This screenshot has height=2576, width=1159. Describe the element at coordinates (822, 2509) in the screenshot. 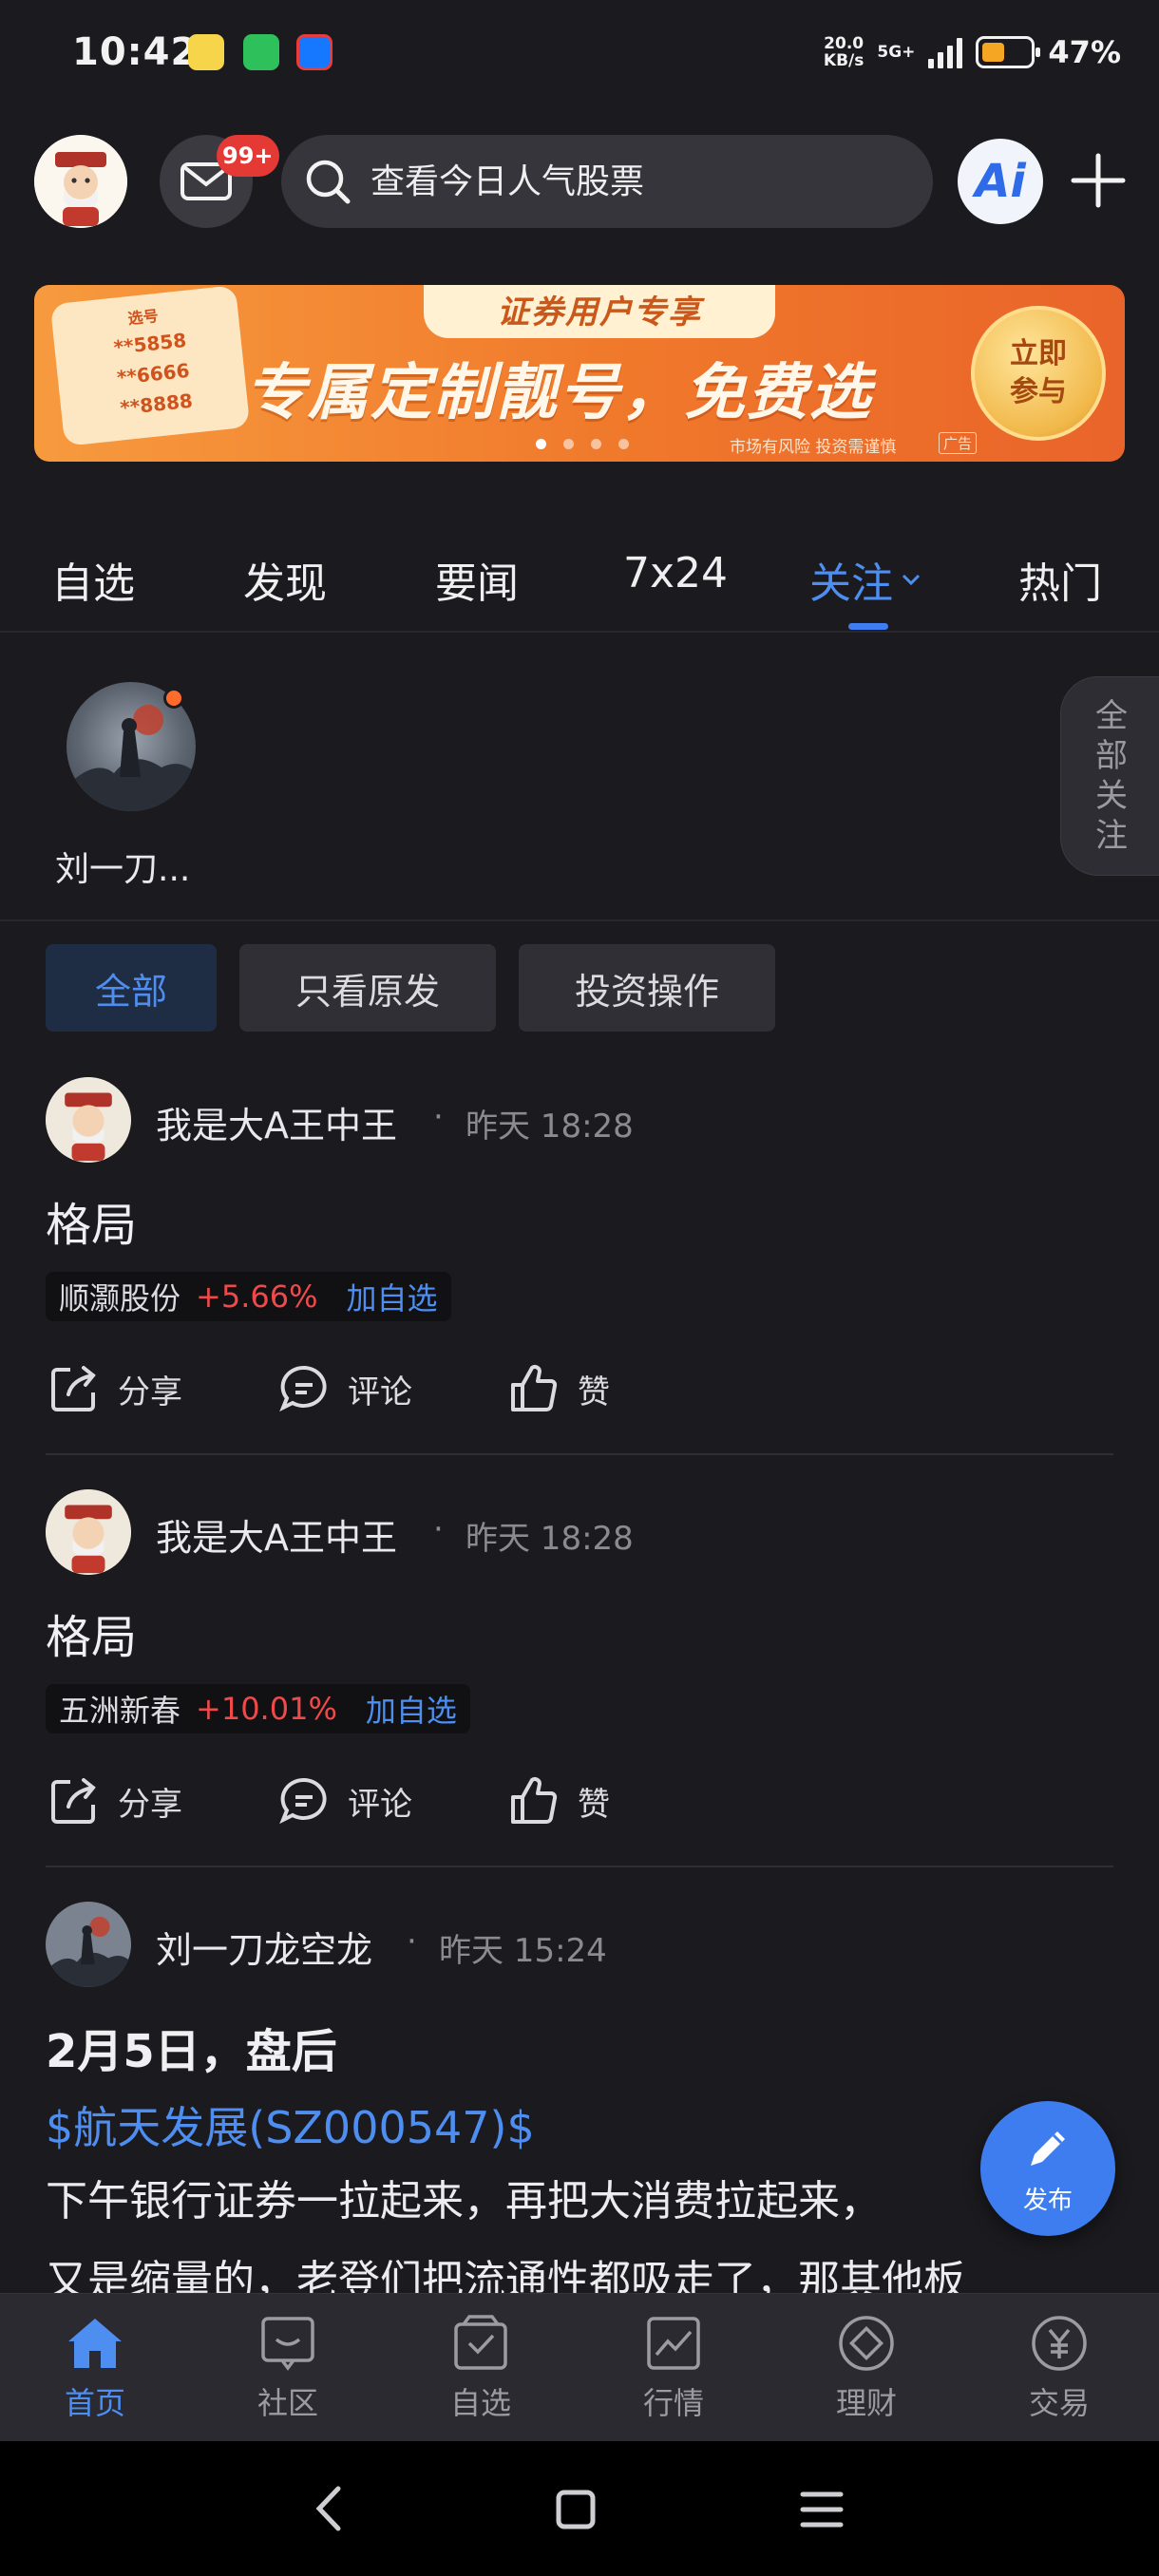

I see `menu-icon` at that location.